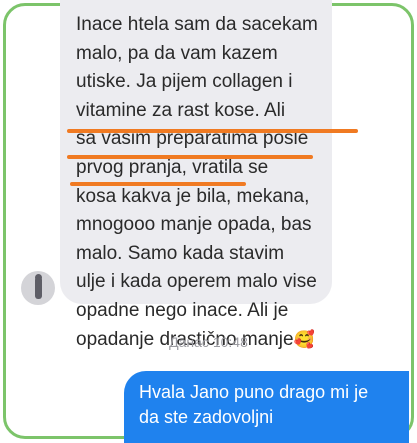 This screenshot has height=443, width=417. What do you see at coordinates (38, 288) in the screenshot?
I see `avatar-icon` at bounding box center [38, 288].